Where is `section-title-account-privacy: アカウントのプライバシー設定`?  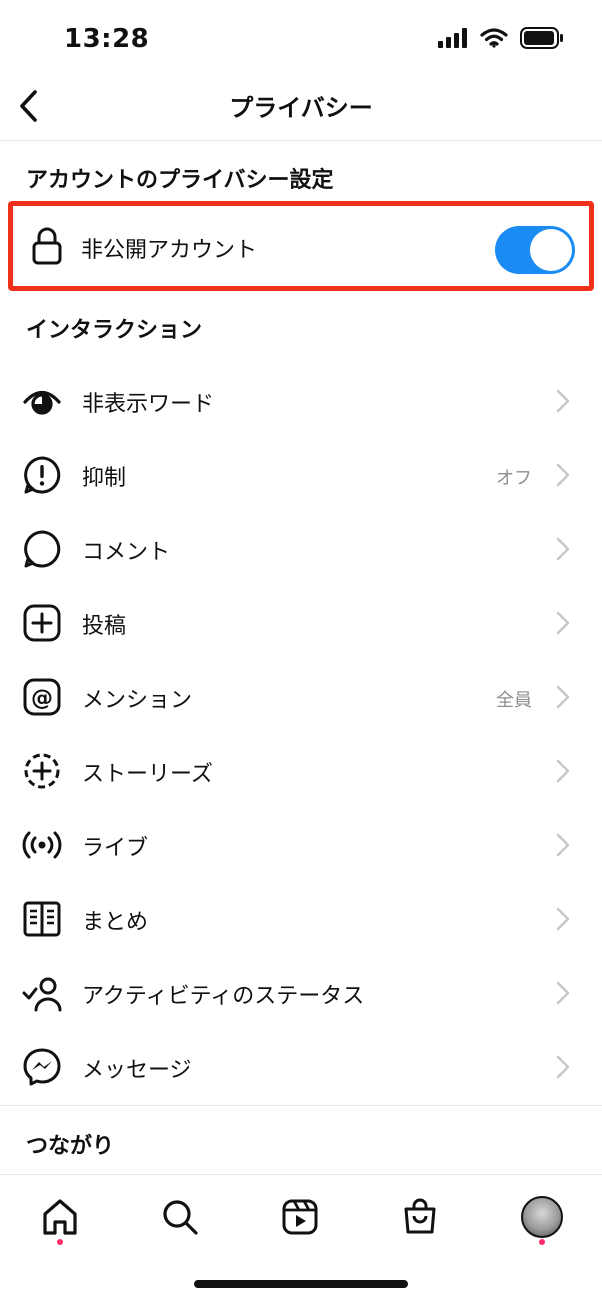 section-title-account-privacy: アカウントのプライバシー設定 is located at coordinates (180, 180).